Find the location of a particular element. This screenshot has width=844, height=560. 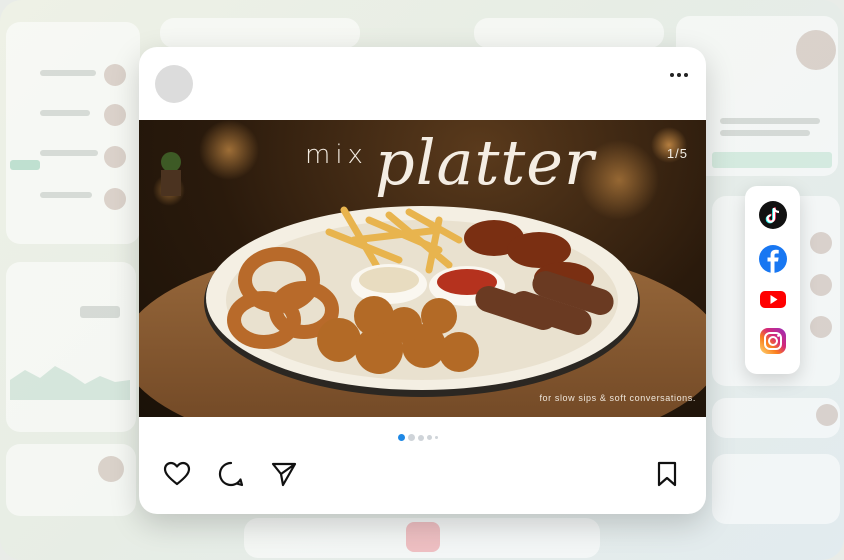

send-icon is located at coordinates (284, 474).